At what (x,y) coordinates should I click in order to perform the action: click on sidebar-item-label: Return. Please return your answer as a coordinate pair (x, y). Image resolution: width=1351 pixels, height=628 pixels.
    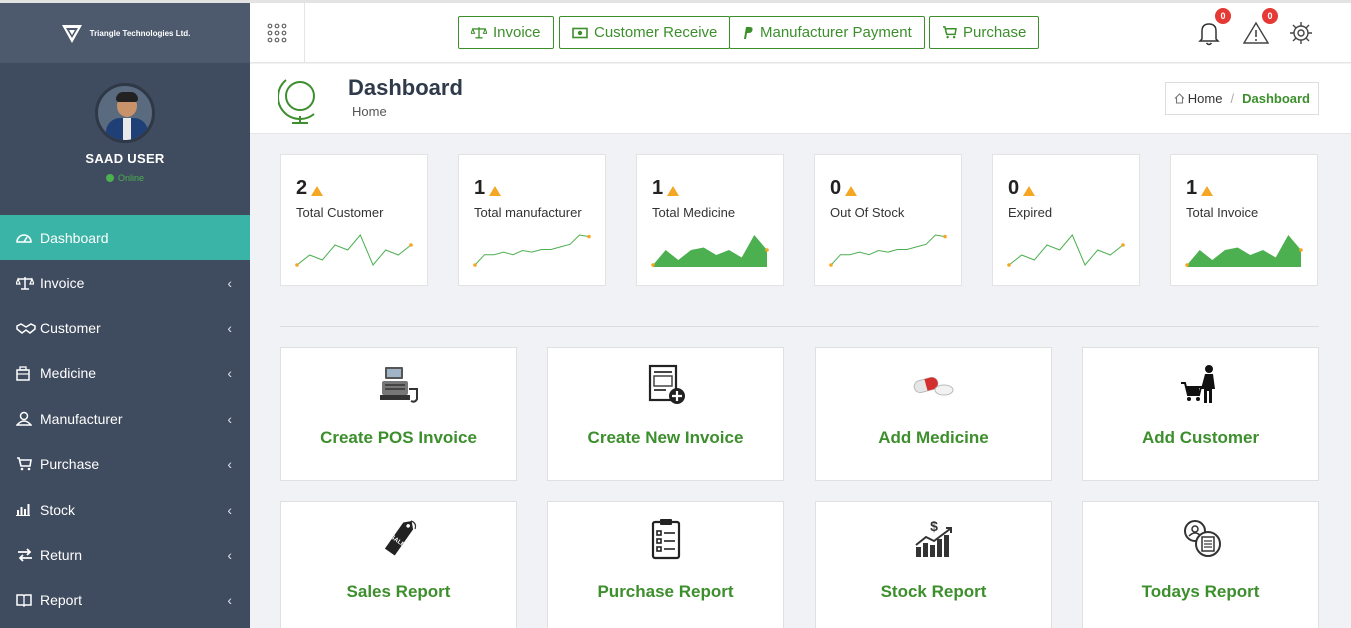
    Looking at the image, I should click on (61, 555).